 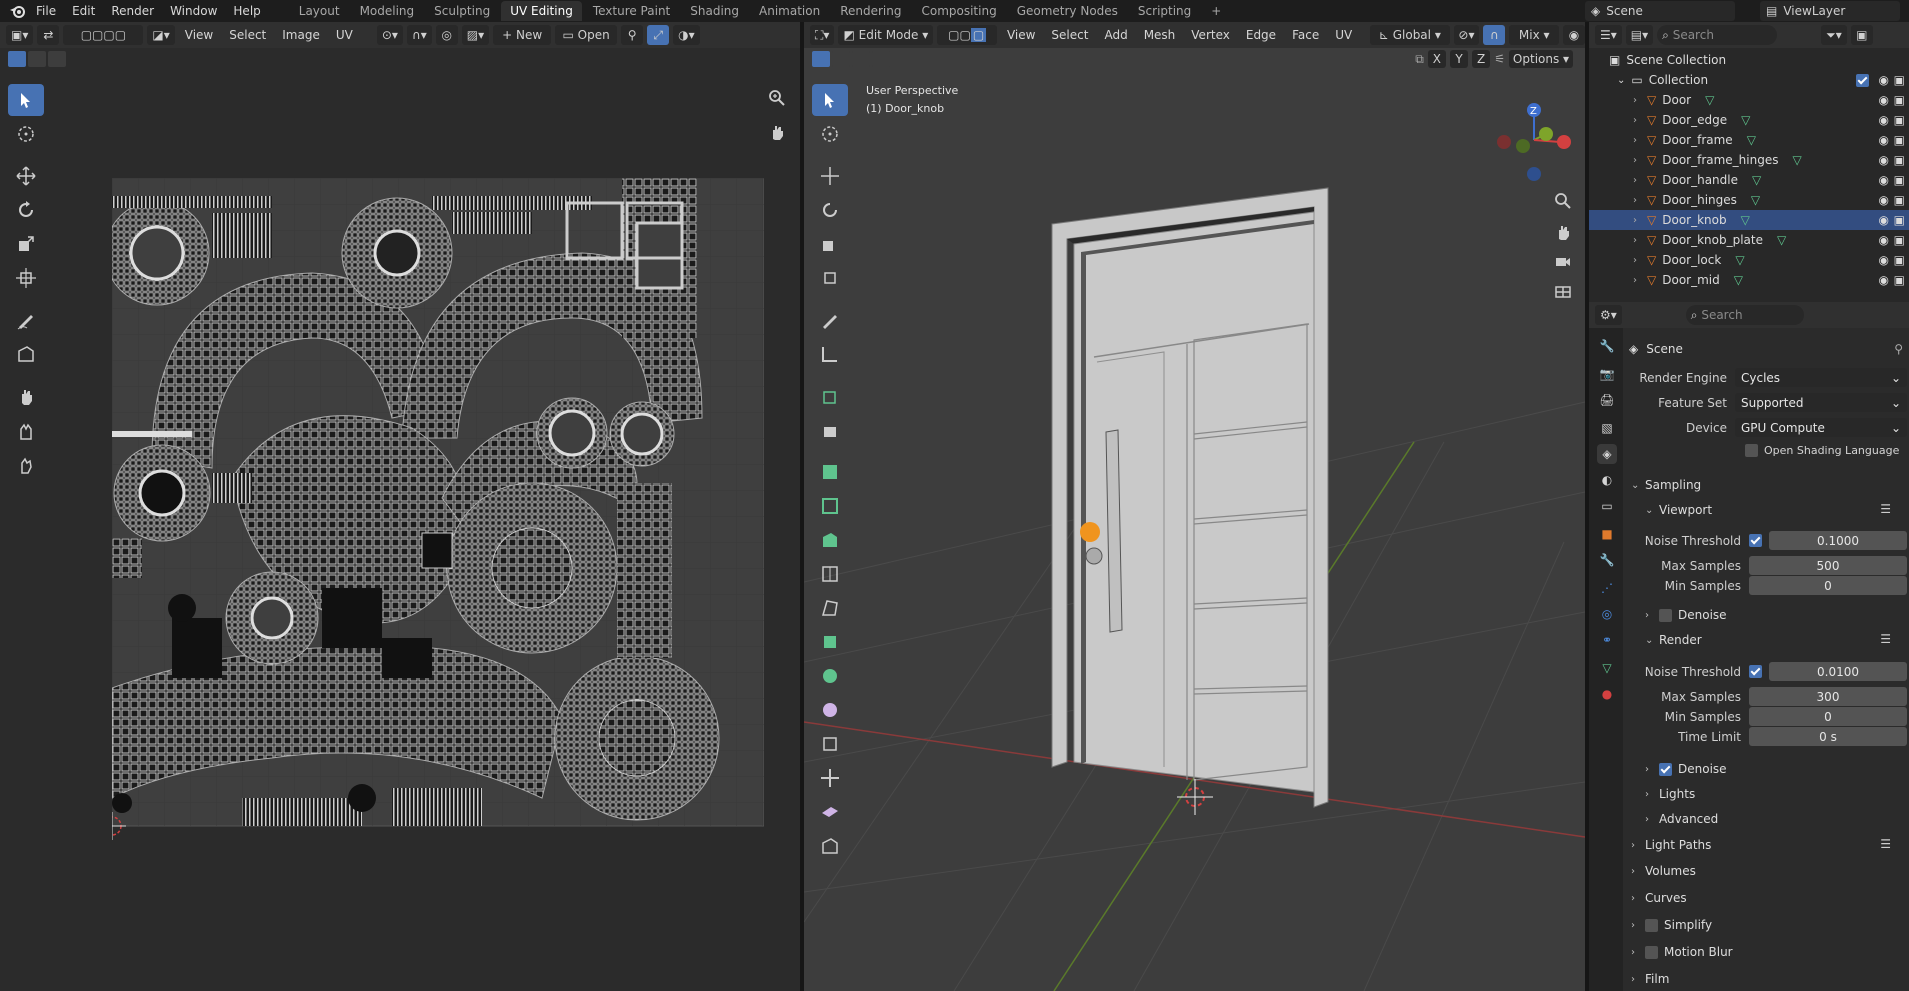 I want to click on menu-window: Window, so click(x=193, y=11).